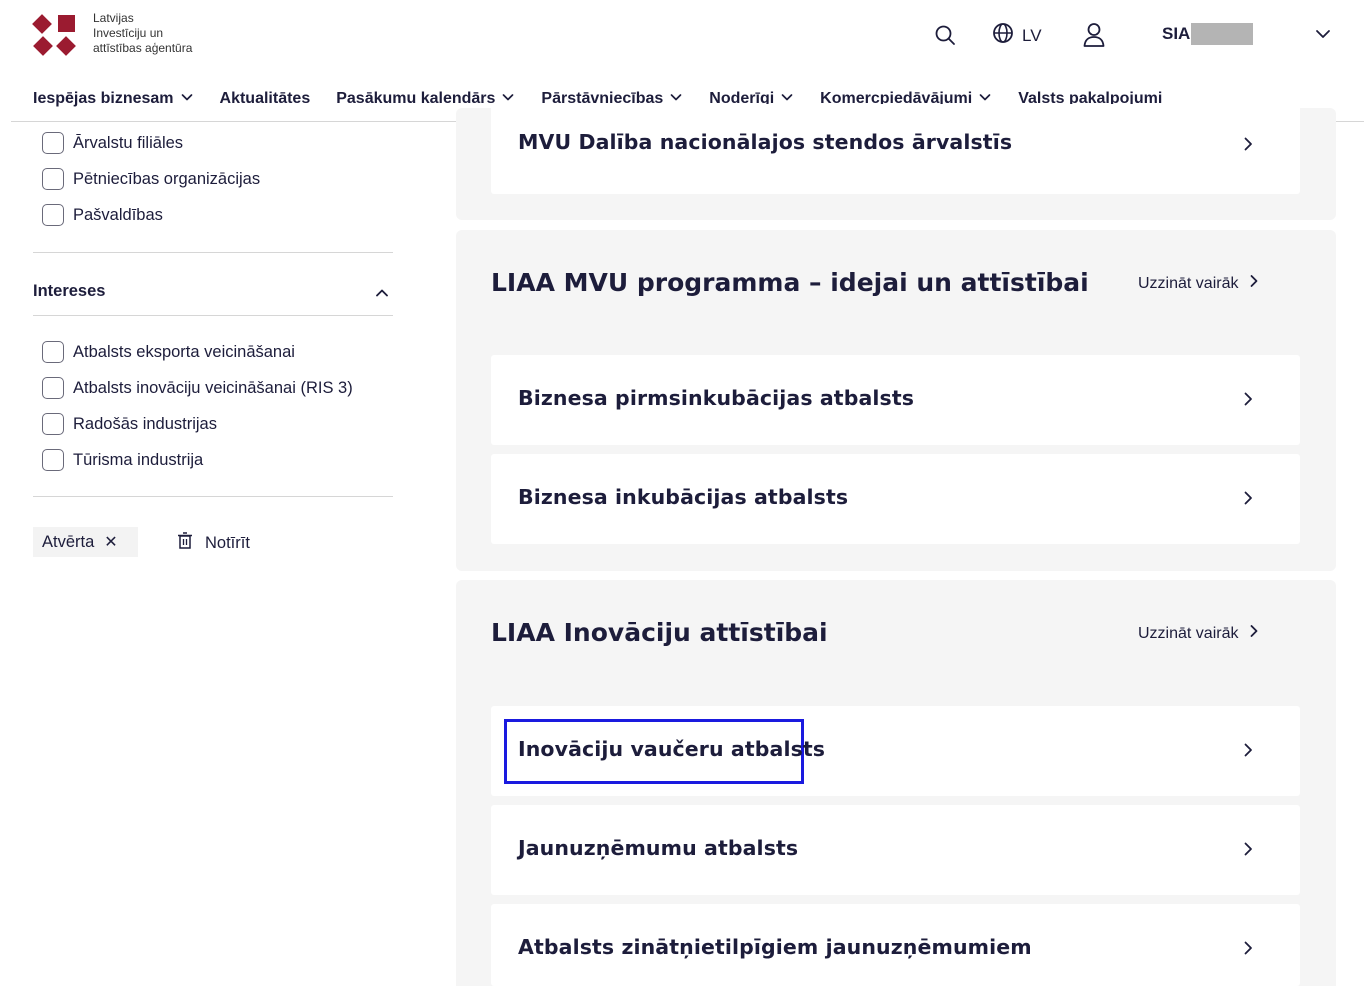  What do you see at coordinates (895, 499) in the screenshot?
I see `program-card-inkubacija: Biznesa inkubācijas atbalsts` at bounding box center [895, 499].